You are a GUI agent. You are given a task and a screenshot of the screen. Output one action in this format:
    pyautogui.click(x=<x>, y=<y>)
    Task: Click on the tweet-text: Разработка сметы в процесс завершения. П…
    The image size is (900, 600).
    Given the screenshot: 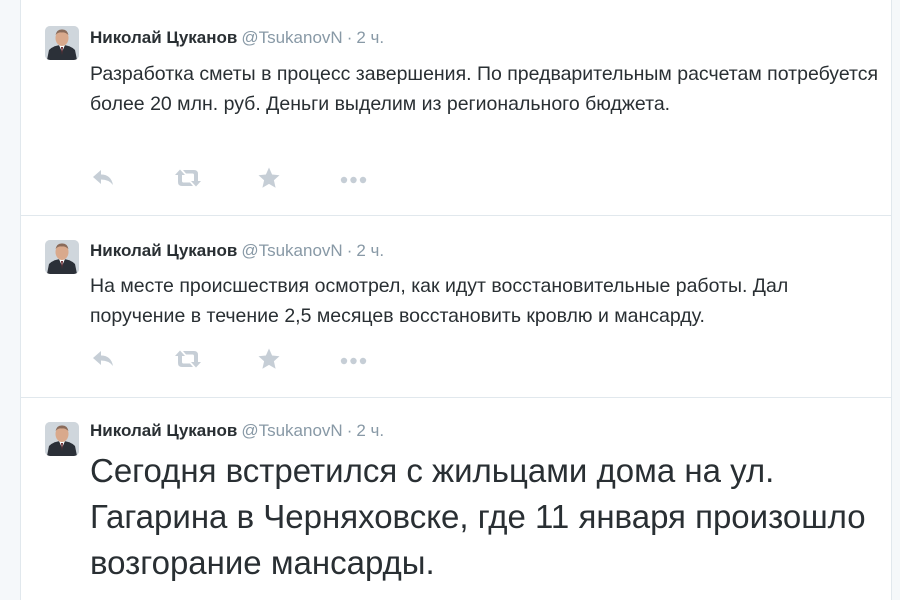 What is the action you would take?
    pyautogui.click(x=484, y=89)
    